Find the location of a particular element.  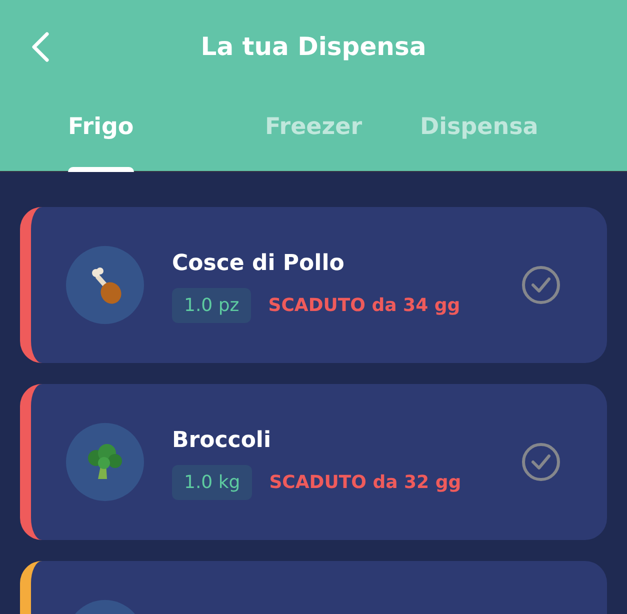

tab: Frigo is located at coordinates (101, 133).